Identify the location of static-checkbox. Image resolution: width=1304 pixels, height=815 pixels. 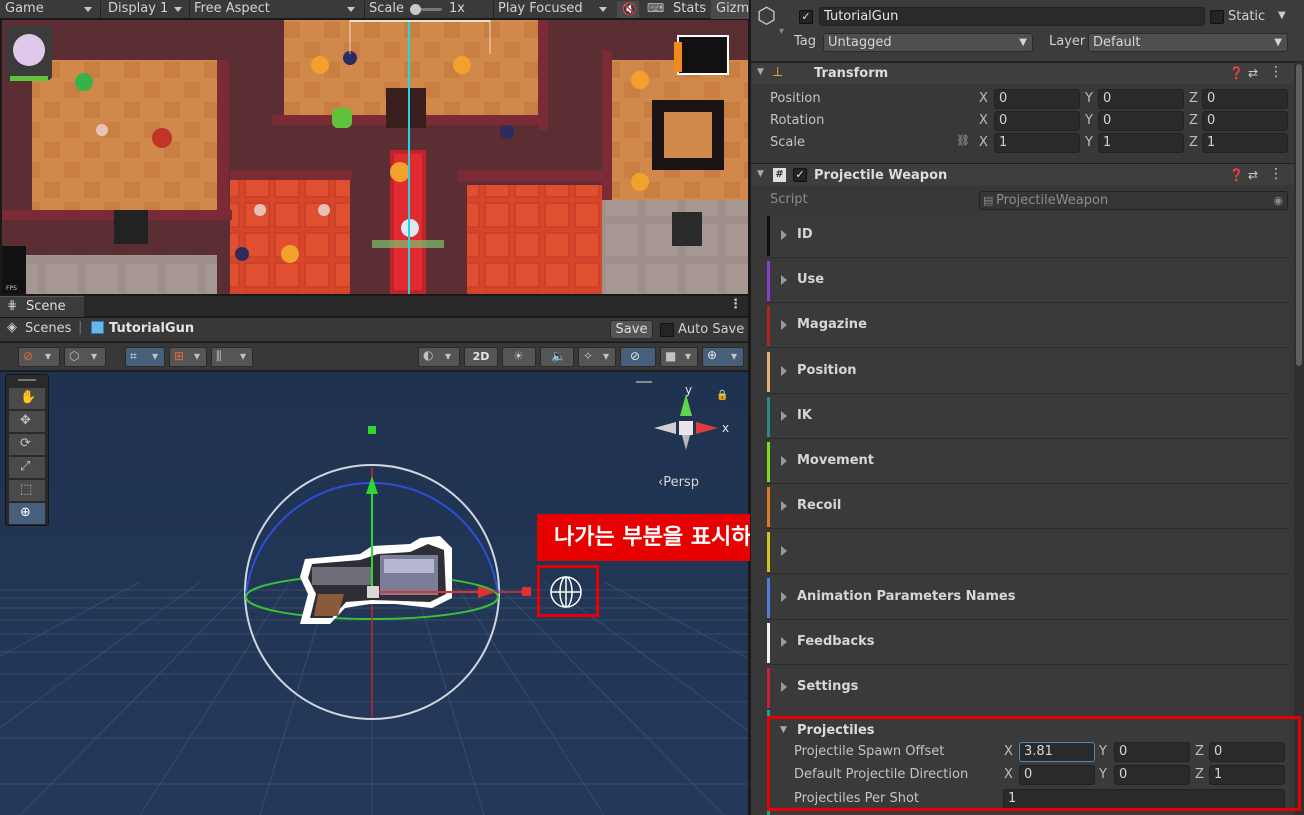
(1217, 17).